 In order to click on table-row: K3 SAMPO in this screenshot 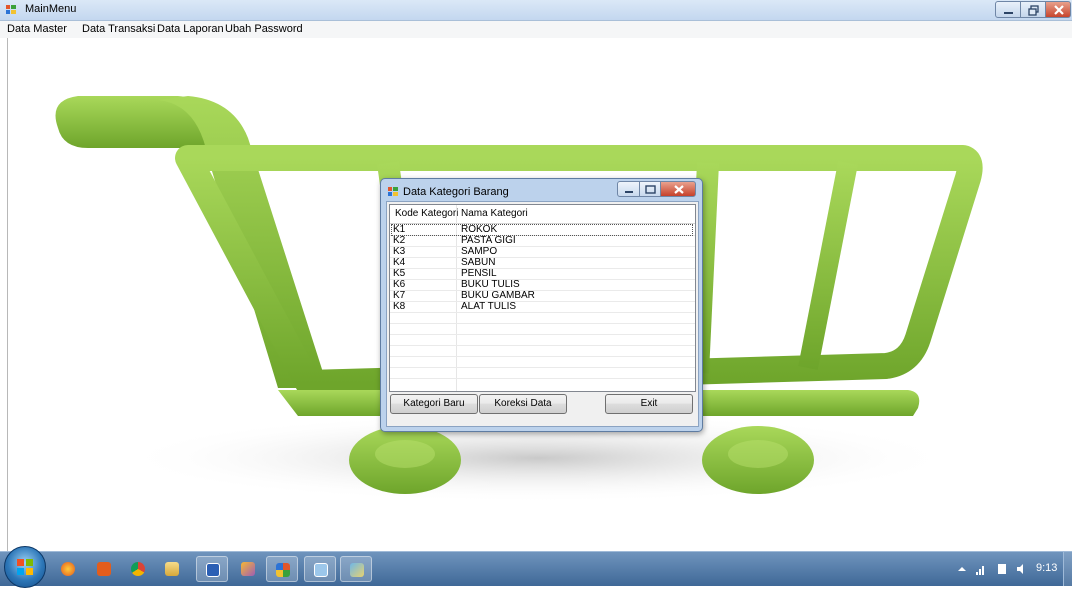, I will do `click(542, 252)`.